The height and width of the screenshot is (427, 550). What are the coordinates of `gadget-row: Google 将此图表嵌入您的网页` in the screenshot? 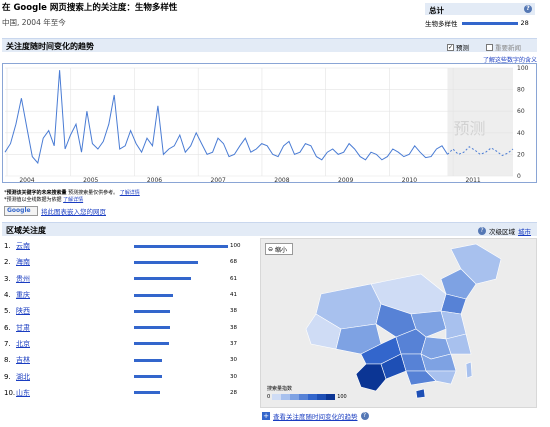 It's located at (55, 211).